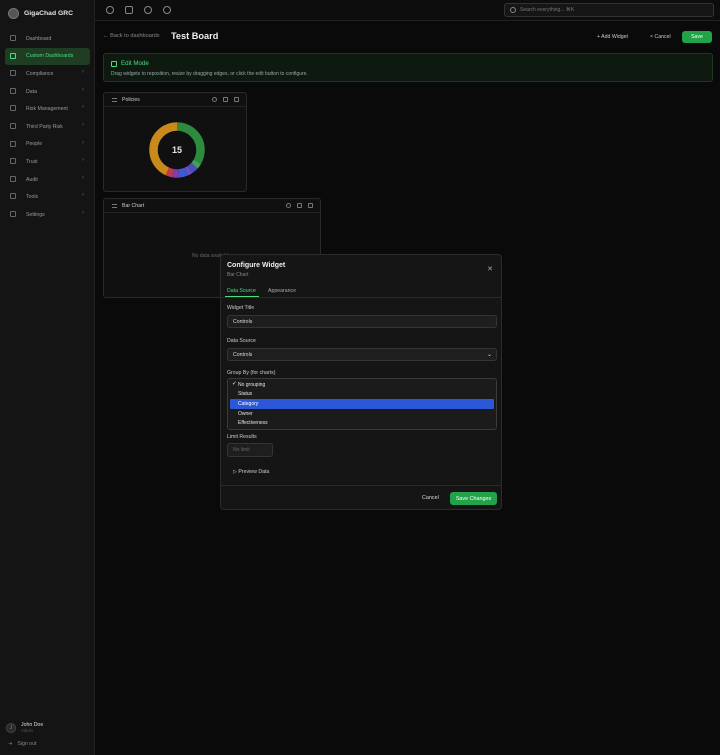  What do you see at coordinates (131, 36) in the screenshot?
I see `back-to-dashboards-link: ← Back to dashboards` at bounding box center [131, 36].